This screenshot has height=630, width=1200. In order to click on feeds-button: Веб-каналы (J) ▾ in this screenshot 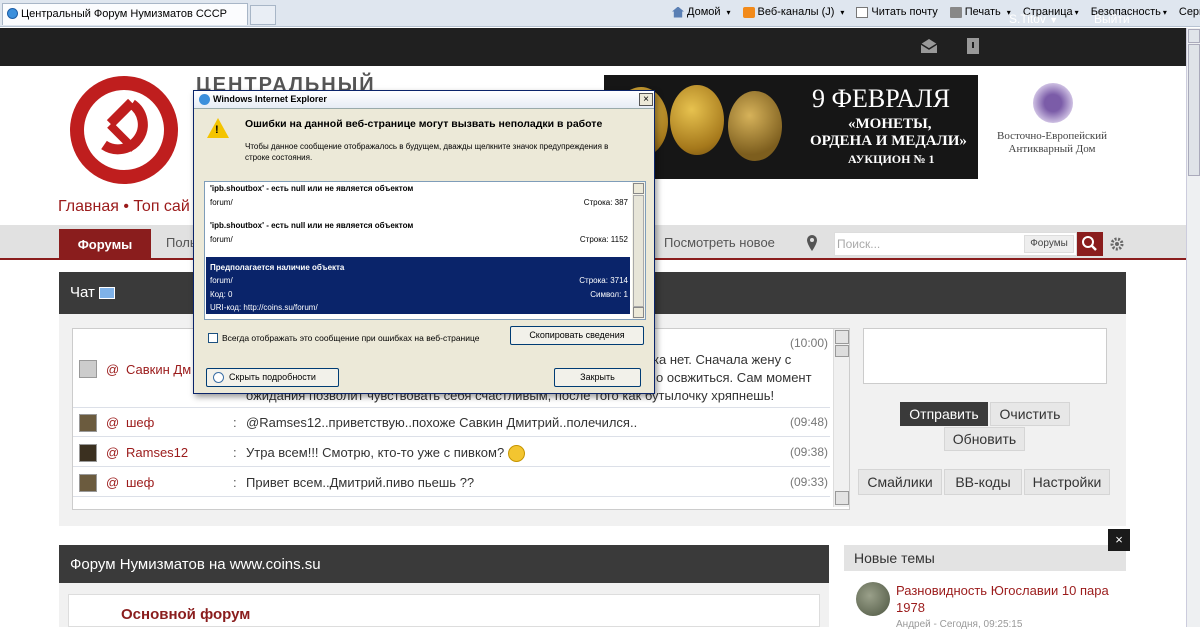, I will do `click(793, 12)`.